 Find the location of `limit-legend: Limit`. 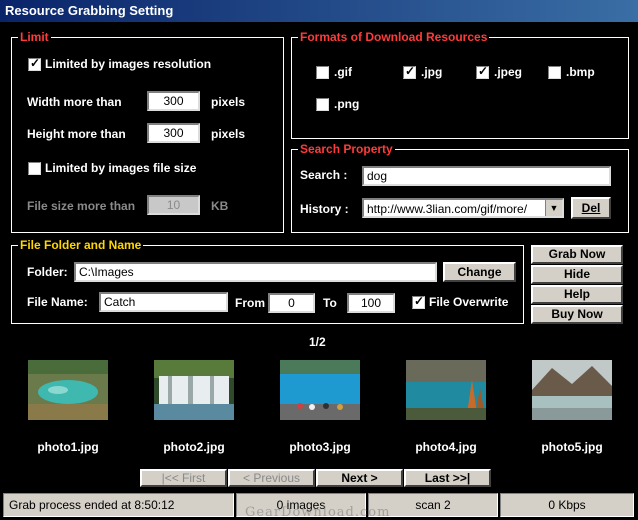

limit-legend: Limit is located at coordinates (34, 37).